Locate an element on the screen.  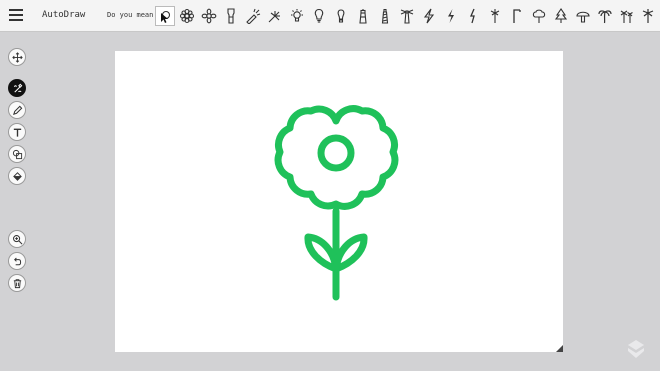
palm-sprout-icon is located at coordinates (495, 16).